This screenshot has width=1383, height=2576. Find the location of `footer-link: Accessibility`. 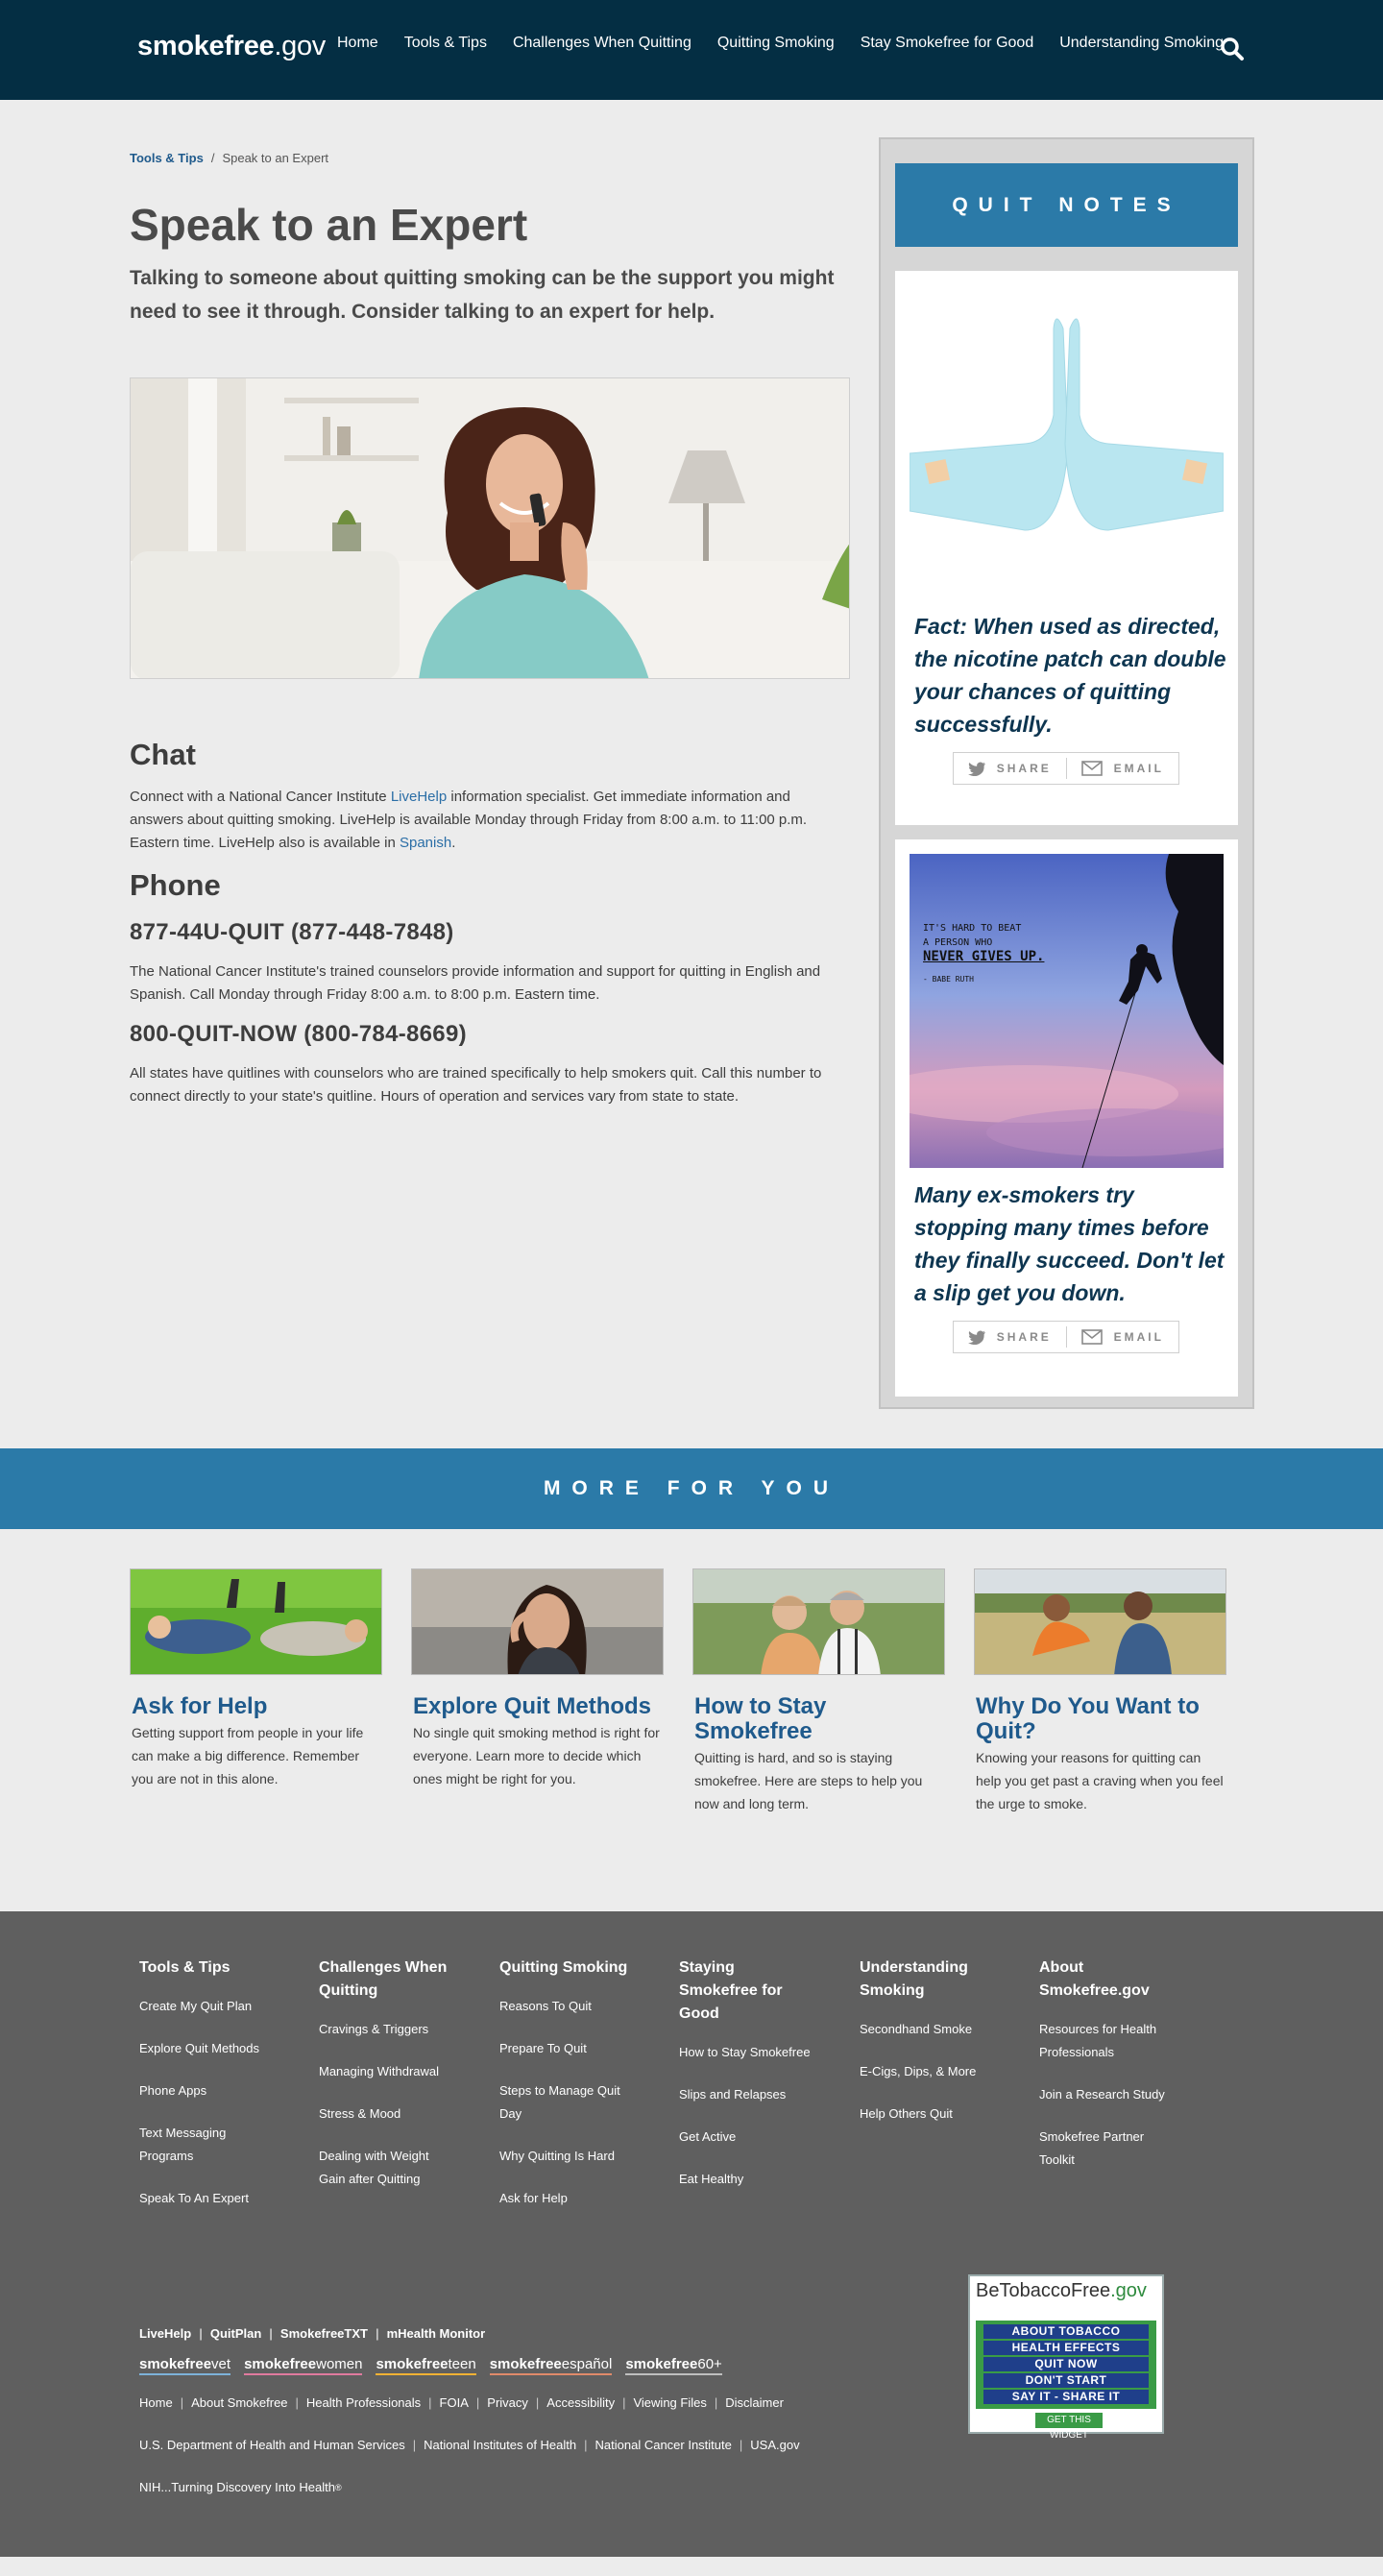

footer-link: Accessibility is located at coordinates (580, 2402).